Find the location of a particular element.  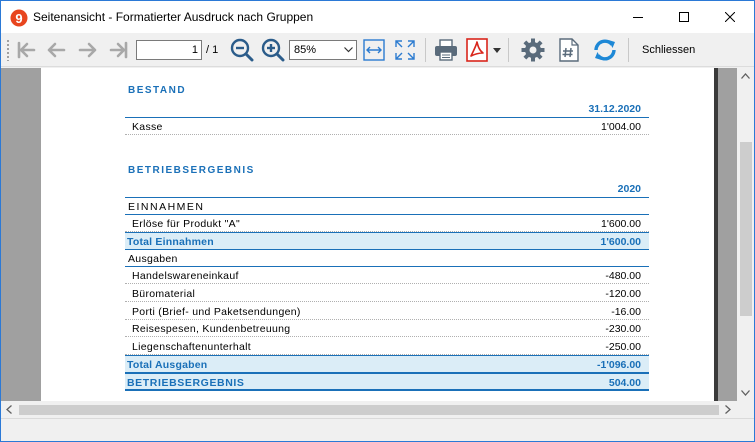

first-page-icon is located at coordinates (26, 50).